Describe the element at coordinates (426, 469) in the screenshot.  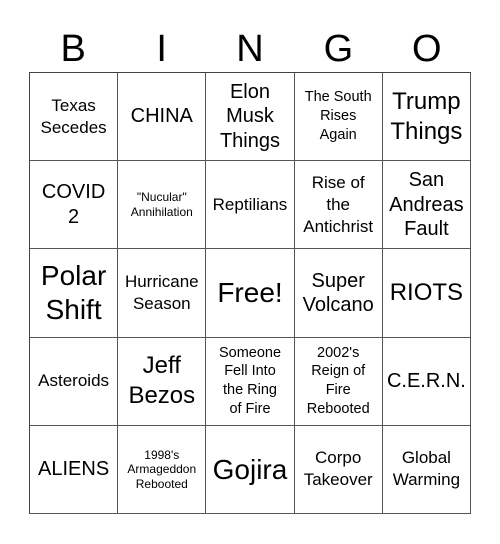
I see `bingo-cell: Global Warming` at that location.